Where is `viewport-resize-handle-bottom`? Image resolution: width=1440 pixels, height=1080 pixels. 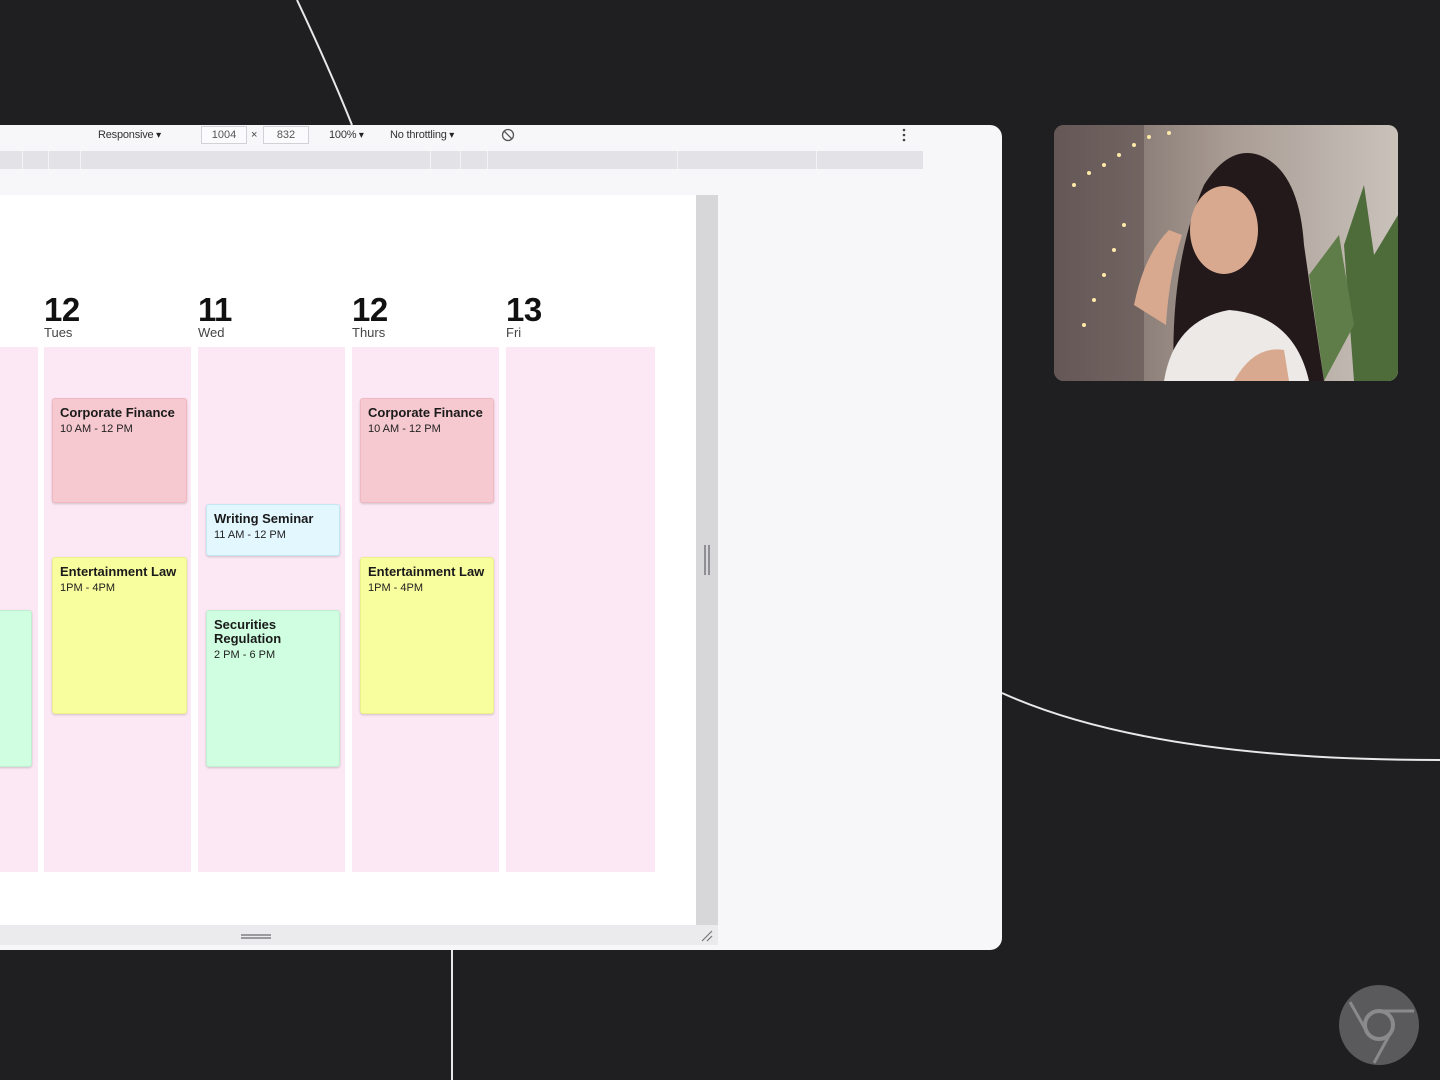 viewport-resize-handle-bottom is located at coordinates (359, 935).